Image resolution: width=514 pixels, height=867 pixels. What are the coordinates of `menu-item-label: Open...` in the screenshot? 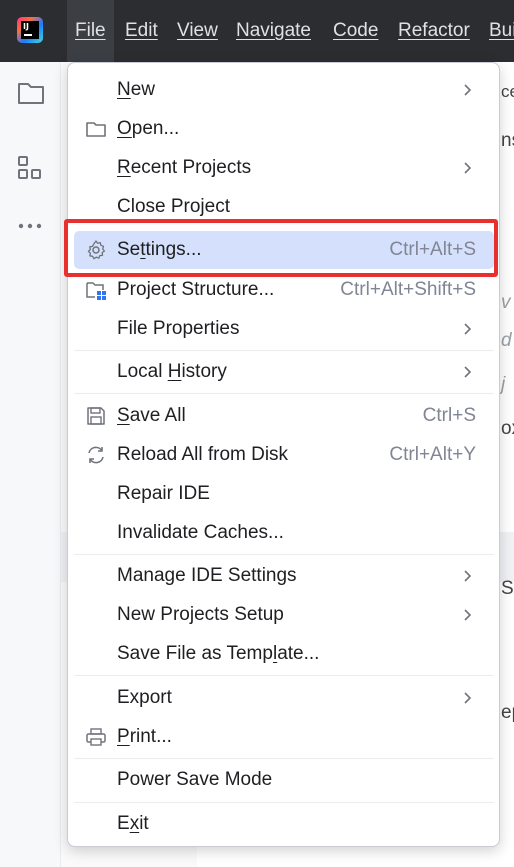 It's located at (148, 128).